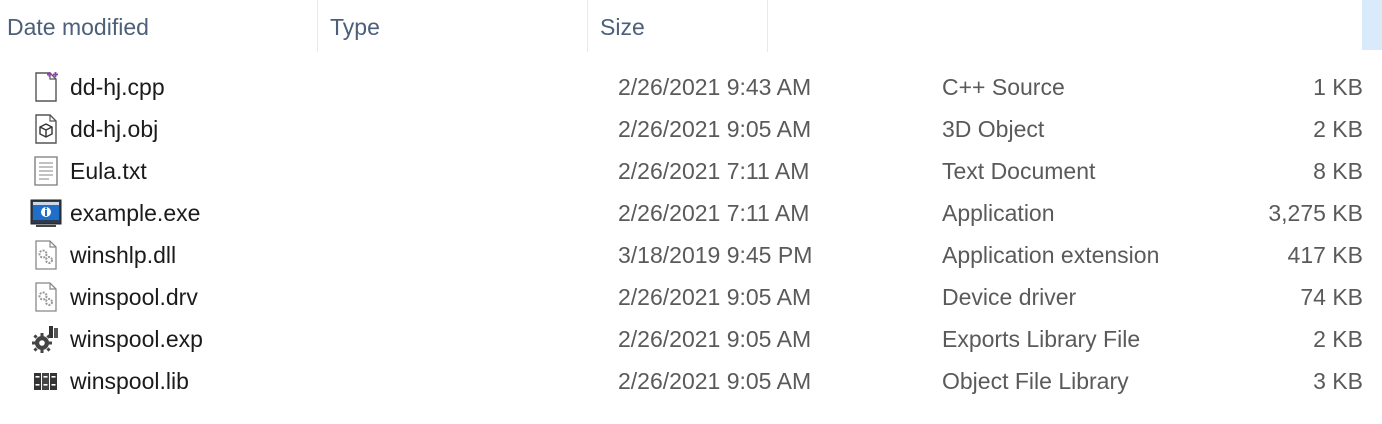 The width and height of the screenshot is (1382, 424). What do you see at coordinates (1372, 25) in the screenshot?
I see `scrollbar-thumb` at bounding box center [1372, 25].